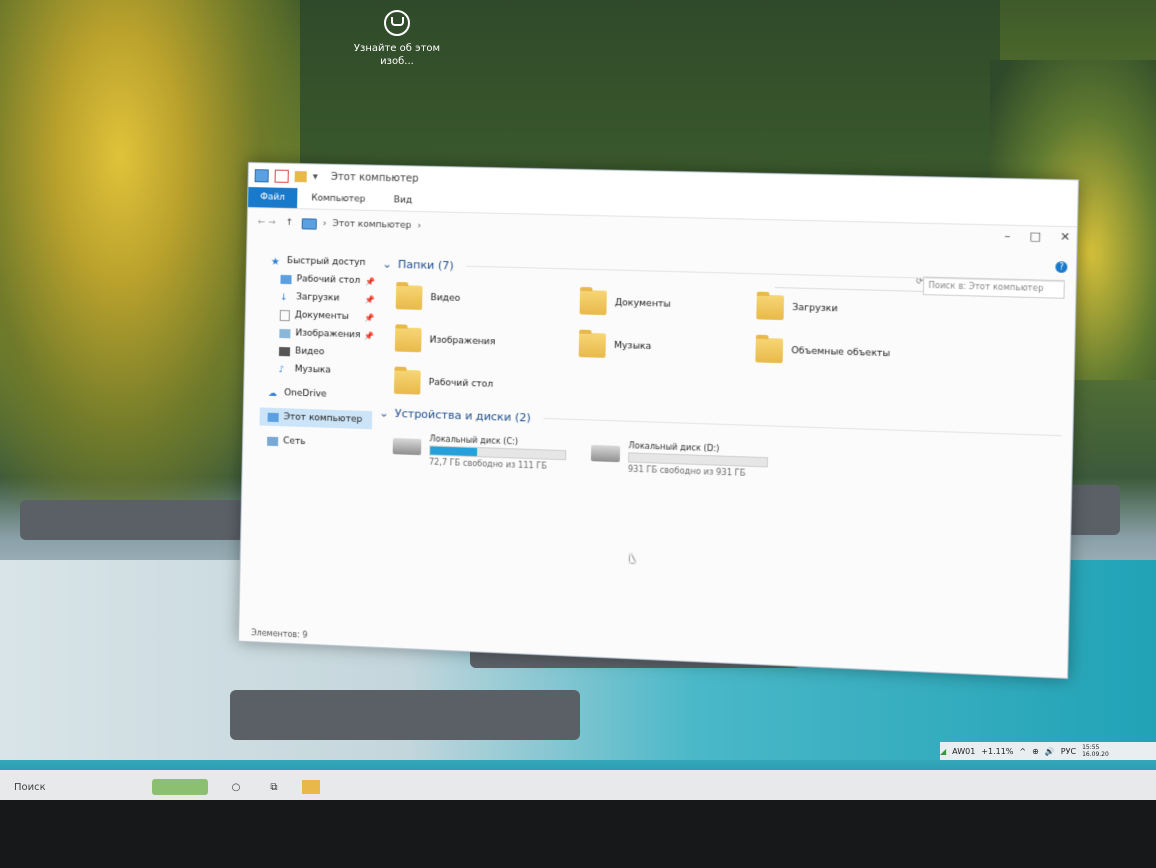  I want to click on breadcrumb: › Этот компьютер ›, so click(361, 224).